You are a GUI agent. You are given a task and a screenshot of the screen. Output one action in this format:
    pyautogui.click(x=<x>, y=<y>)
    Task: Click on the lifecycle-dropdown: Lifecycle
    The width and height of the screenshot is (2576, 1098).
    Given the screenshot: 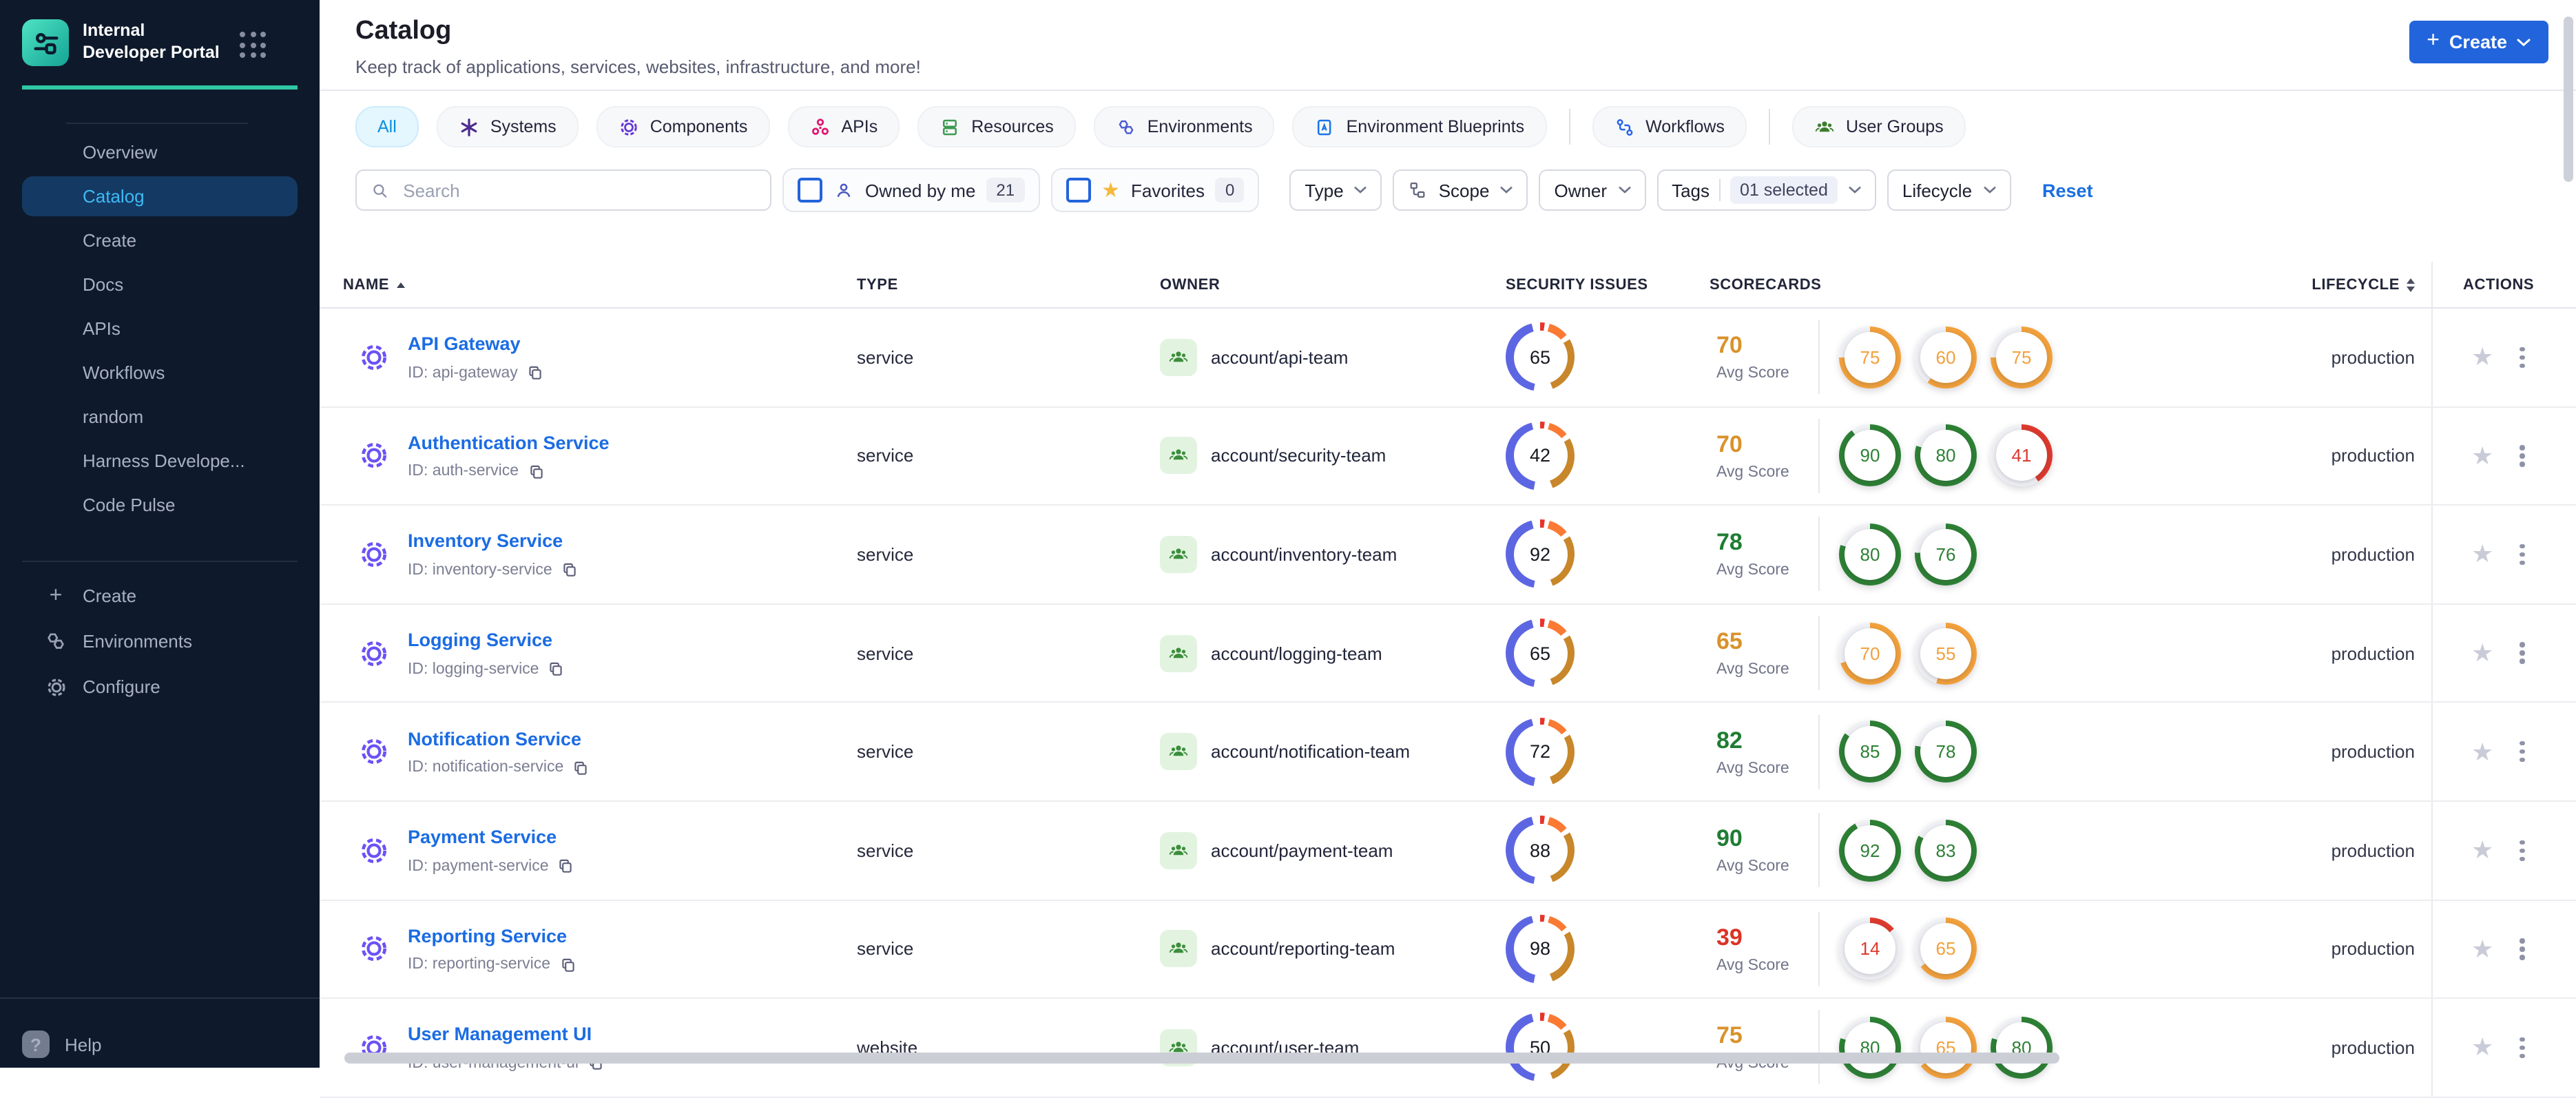 What is the action you would take?
    pyautogui.click(x=1949, y=190)
    